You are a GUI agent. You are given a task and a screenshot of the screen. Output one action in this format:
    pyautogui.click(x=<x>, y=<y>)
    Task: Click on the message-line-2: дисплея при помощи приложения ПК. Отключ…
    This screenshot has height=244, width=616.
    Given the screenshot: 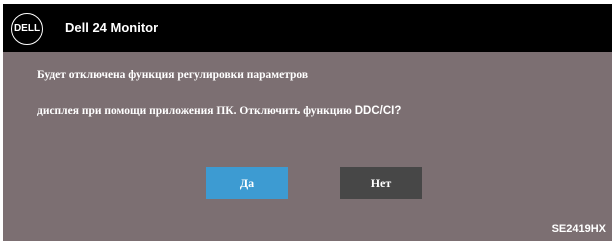 What is the action you would take?
    pyautogui.click(x=219, y=111)
    